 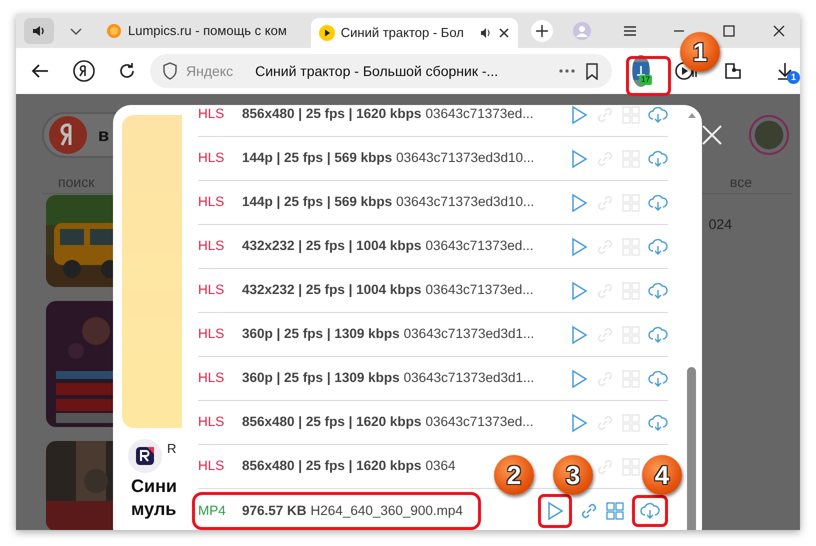 I want to click on browser-tab: Lumpics.ru - помощь с ком, so click(x=196, y=31).